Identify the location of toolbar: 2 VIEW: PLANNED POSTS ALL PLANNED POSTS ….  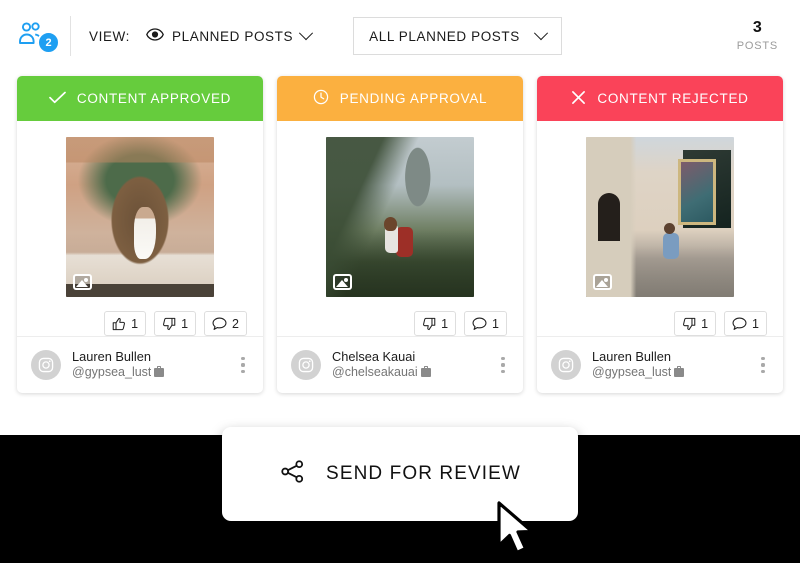
(400, 36).